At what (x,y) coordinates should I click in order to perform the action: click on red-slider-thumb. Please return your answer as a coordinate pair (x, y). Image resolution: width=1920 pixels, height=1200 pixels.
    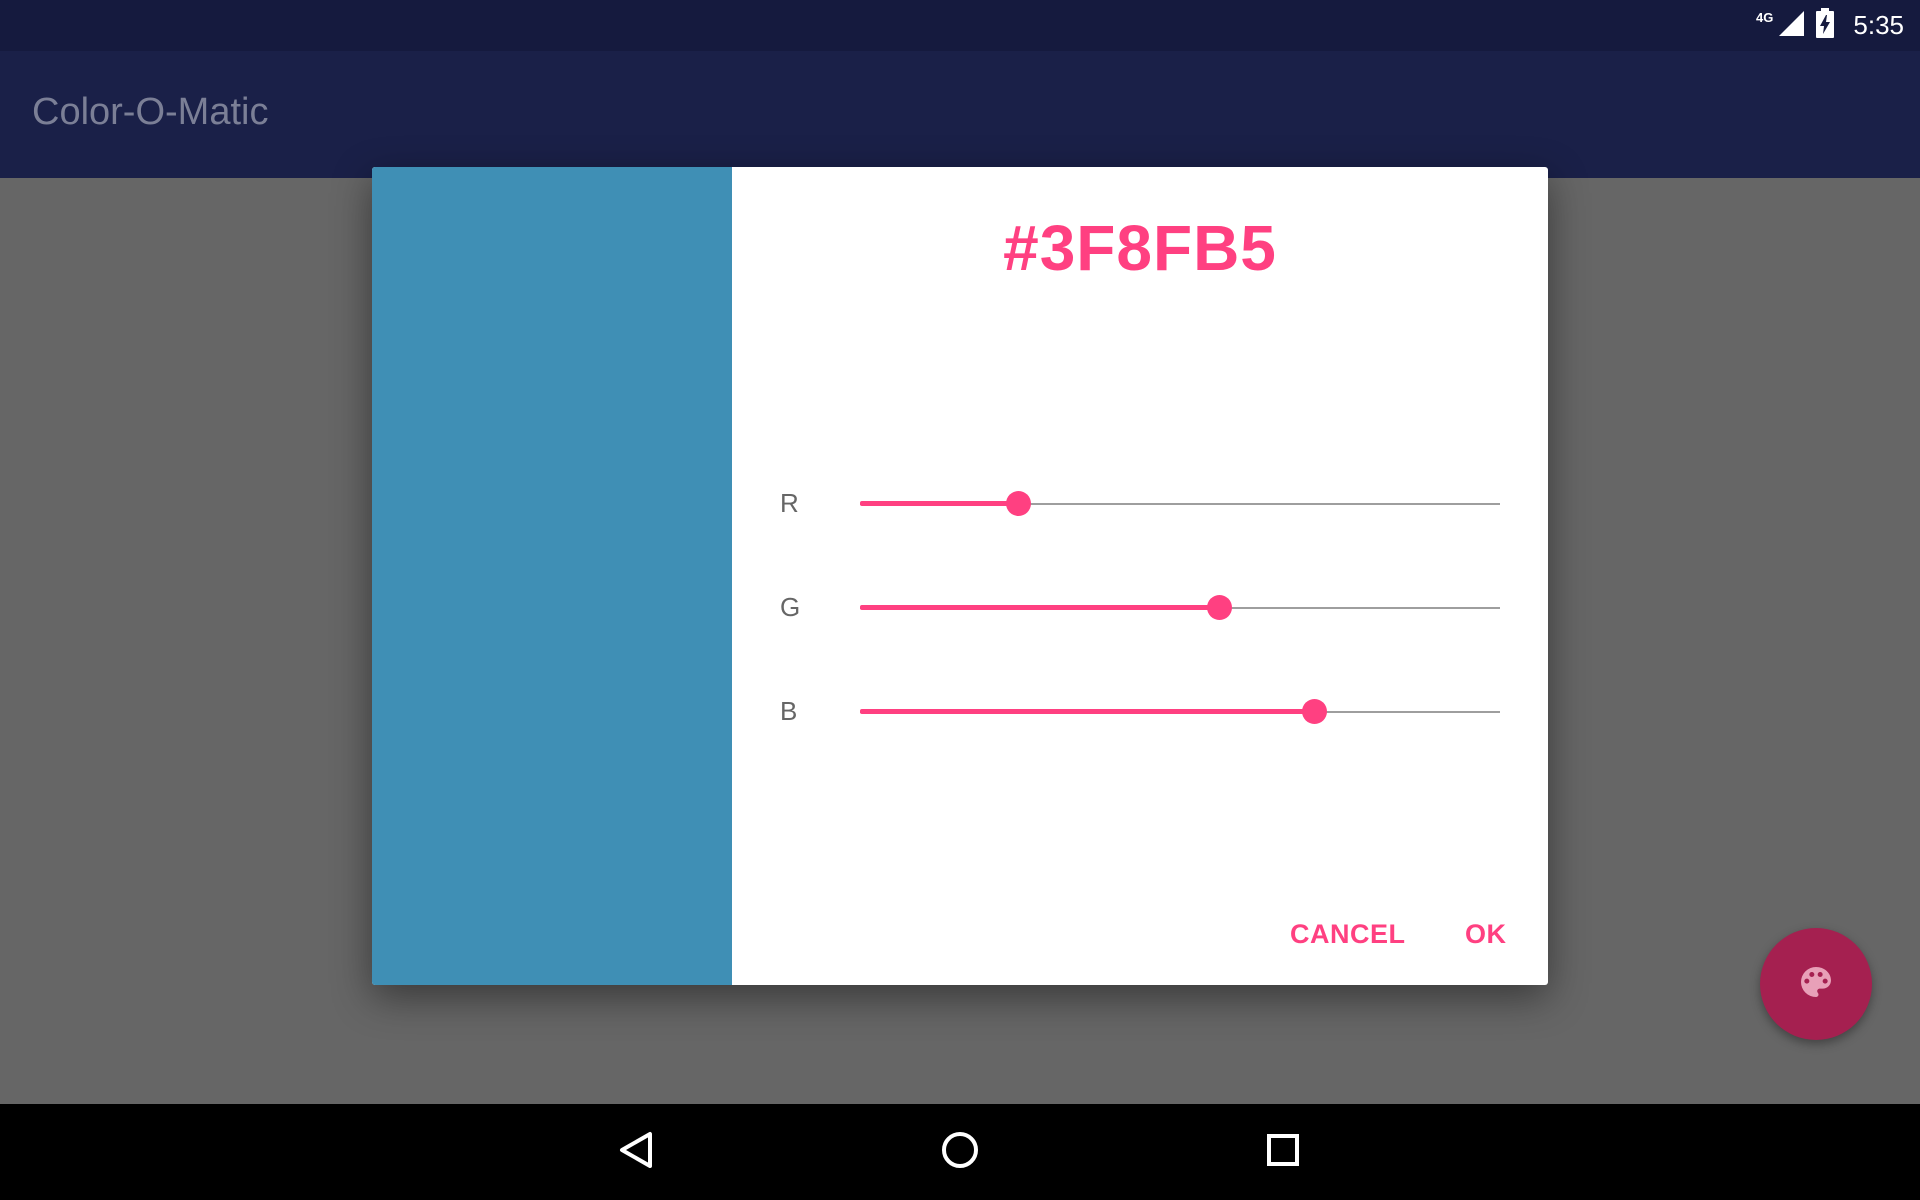
    Looking at the image, I should click on (1019, 503).